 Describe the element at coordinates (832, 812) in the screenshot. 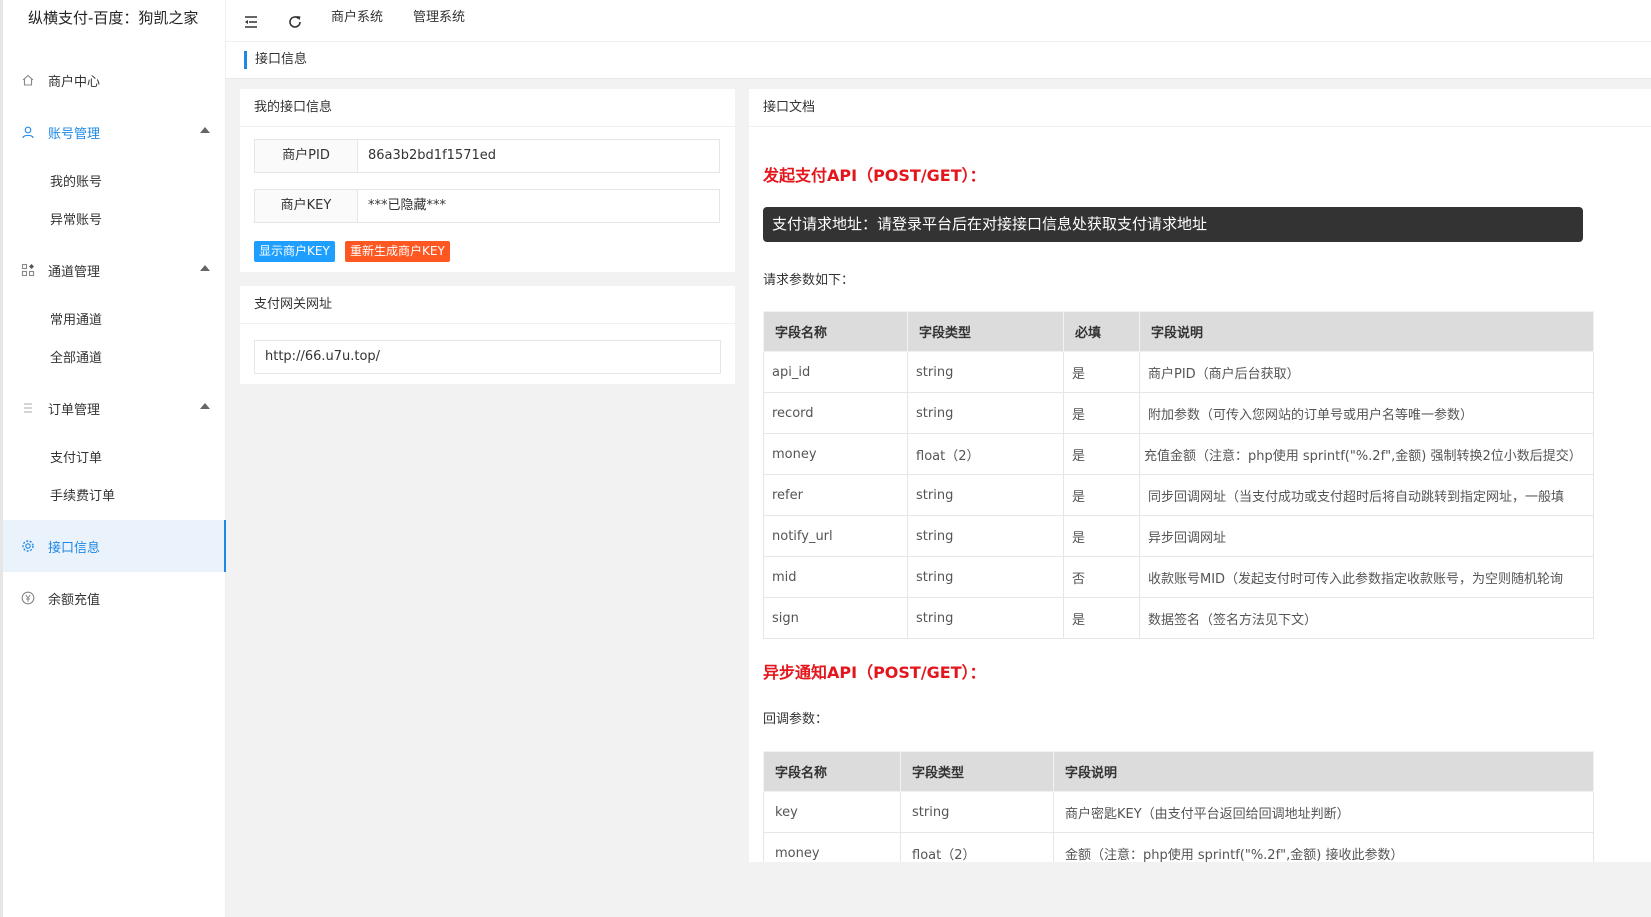

I see `table-cell: key` at that location.